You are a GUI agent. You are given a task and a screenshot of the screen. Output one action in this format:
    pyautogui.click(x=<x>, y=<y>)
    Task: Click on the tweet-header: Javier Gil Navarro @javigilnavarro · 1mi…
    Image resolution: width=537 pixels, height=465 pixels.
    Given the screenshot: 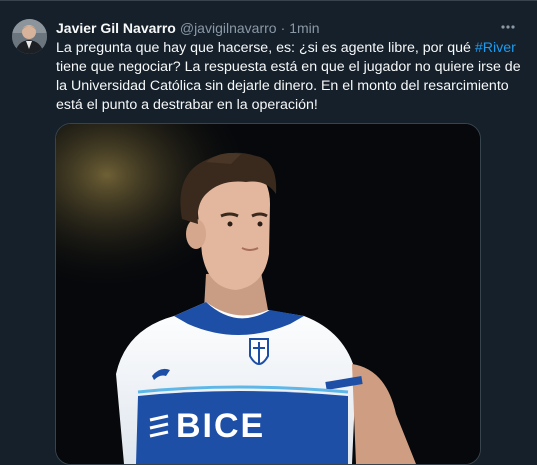 What is the action you would take?
    pyautogui.click(x=188, y=28)
    